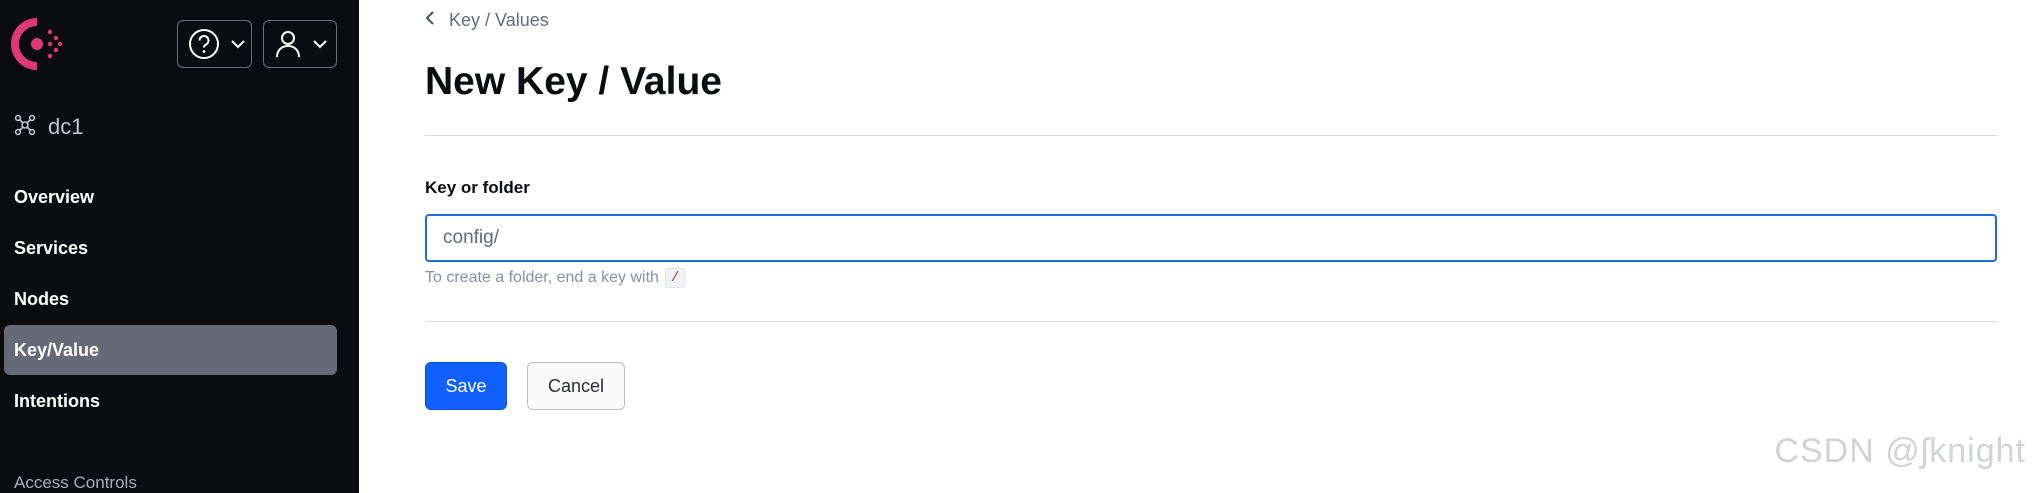 The height and width of the screenshot is (493, 2032). What do you see at coordinates (25, 127) in the screenshot?
I see `datacenter-icon` at bounding box center [25, 127].